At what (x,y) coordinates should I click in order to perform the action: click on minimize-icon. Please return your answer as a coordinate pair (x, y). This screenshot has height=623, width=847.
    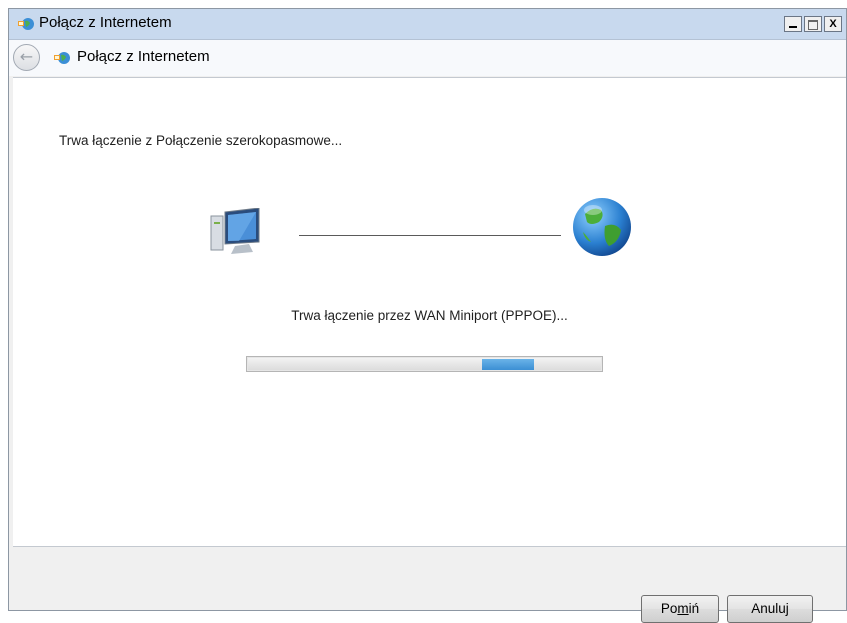
    Looking at the image, I should click on (793, 27).